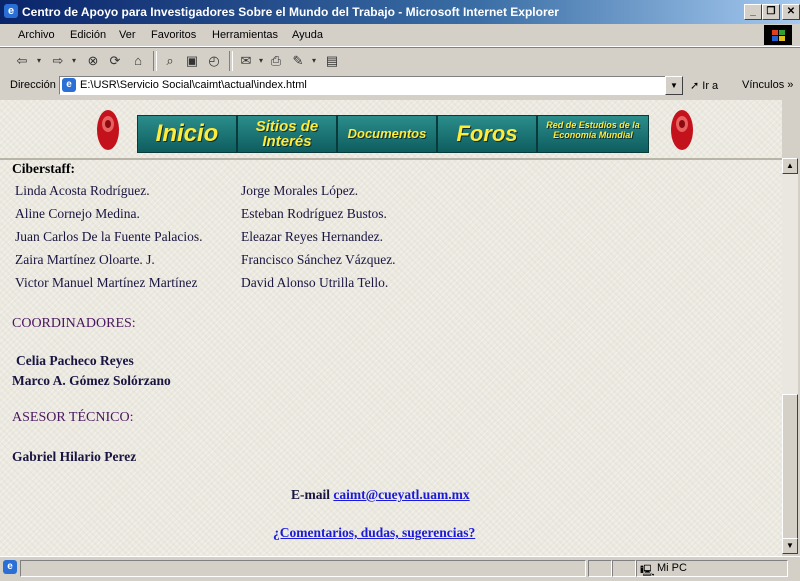 The width and height of the screenshot is (800, 581). Describe the element at coordinates (127, 35) in the screenshot. I see `menu-ver: Ver` at that location.